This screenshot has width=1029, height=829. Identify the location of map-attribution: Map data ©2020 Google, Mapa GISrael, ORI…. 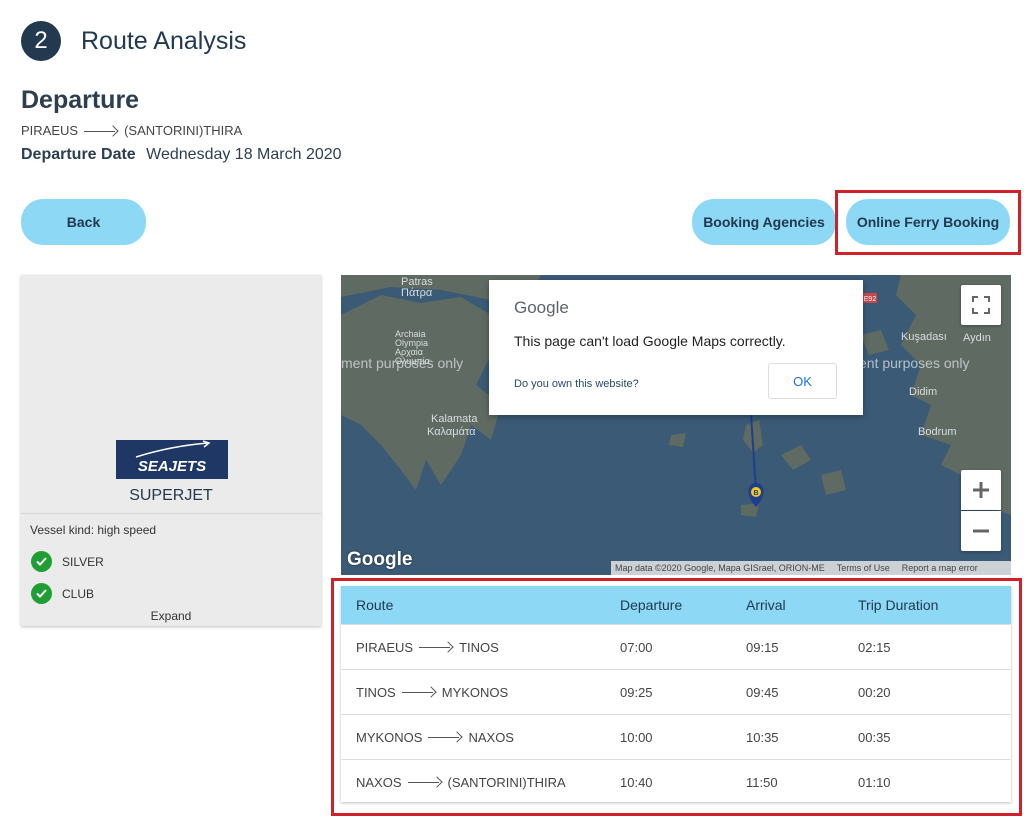
(811, 568).